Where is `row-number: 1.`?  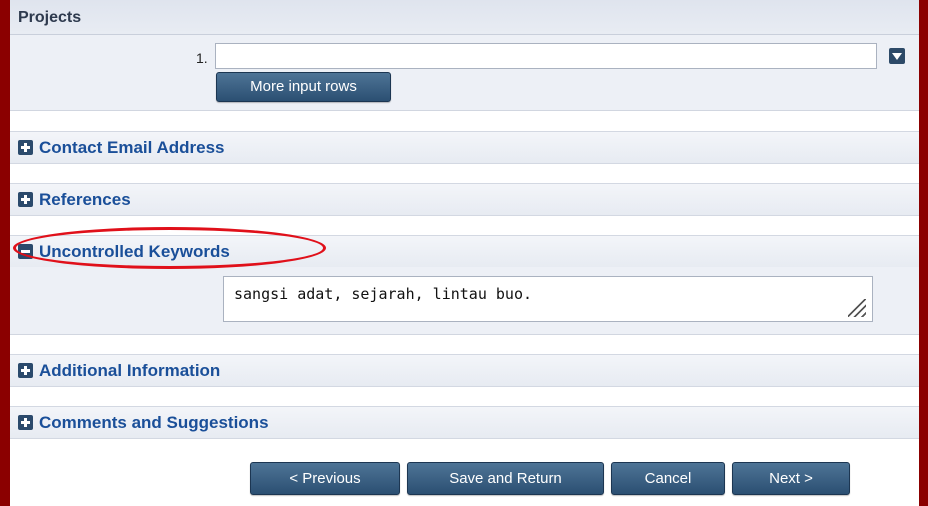 row-number: 1. is located at coordinates (202, 58).